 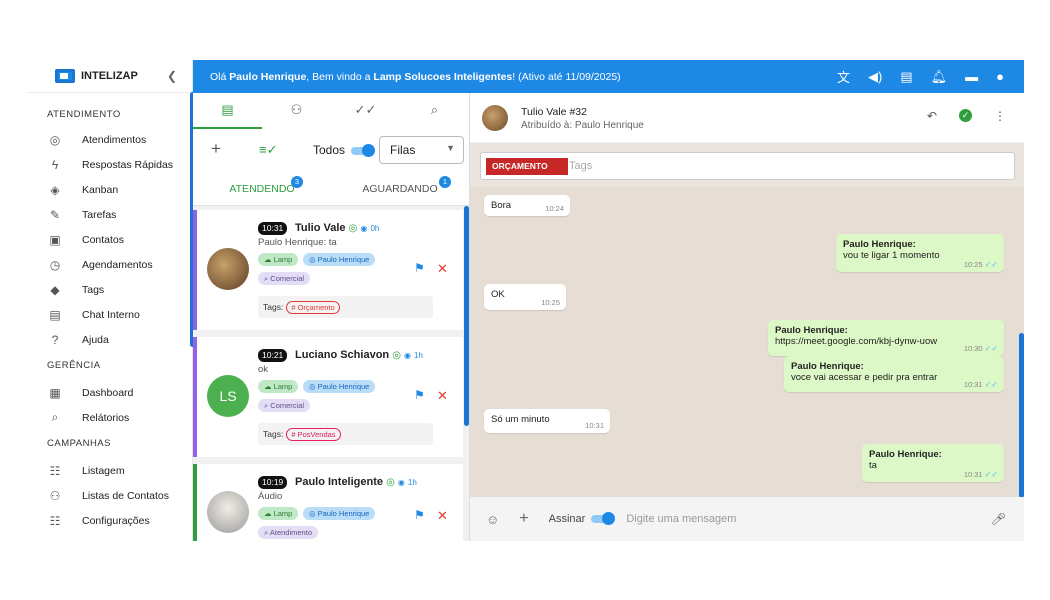 What do you see at coordinates (65, 76) in the screenshot?
I see `logo-icon` at bounding box center [65, 76].